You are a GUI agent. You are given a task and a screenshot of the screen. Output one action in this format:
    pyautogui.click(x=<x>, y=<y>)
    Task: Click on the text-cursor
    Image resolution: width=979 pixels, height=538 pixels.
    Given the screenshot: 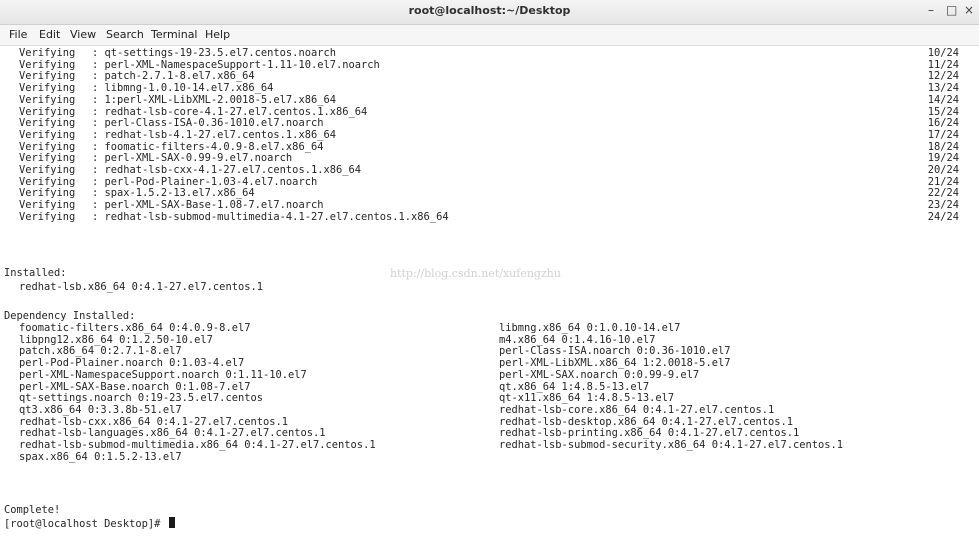 What is the action you would take?
    pyautogui.click(x=171, y=522)
    